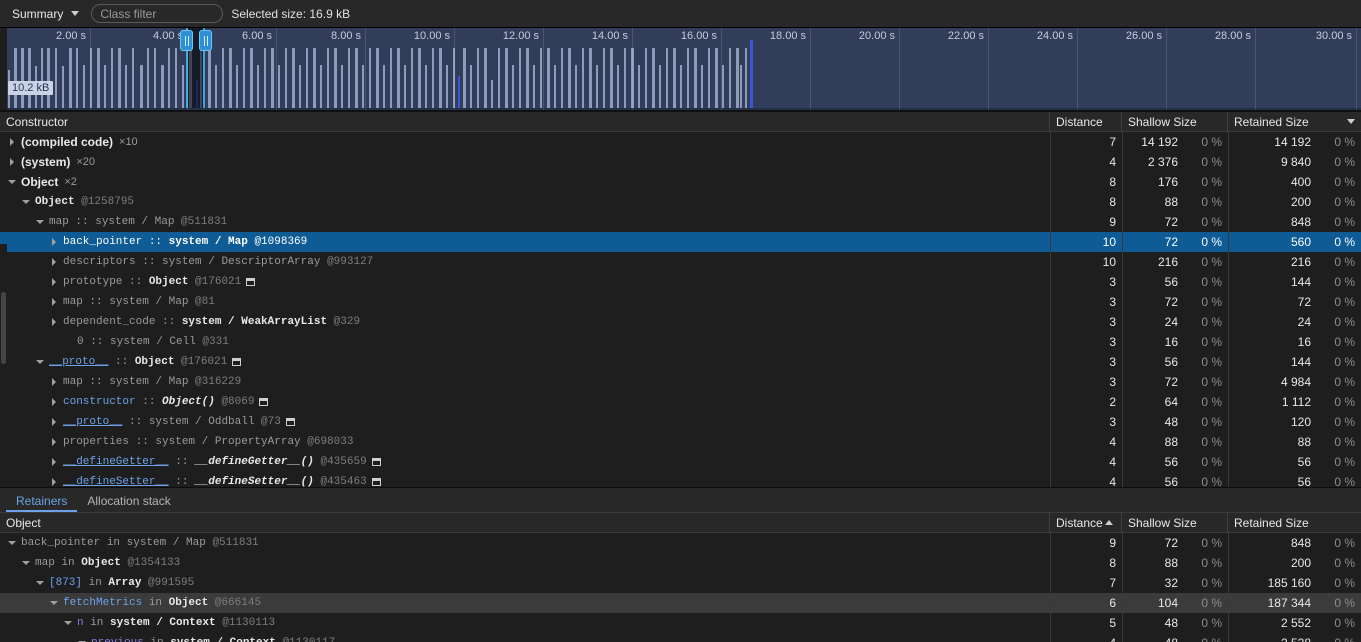 The height and width of the screenshot is (642, 1361). Describe the element at coordinates (218, 282) in the screenshot. I see `row-text-token: @176021` at that location.